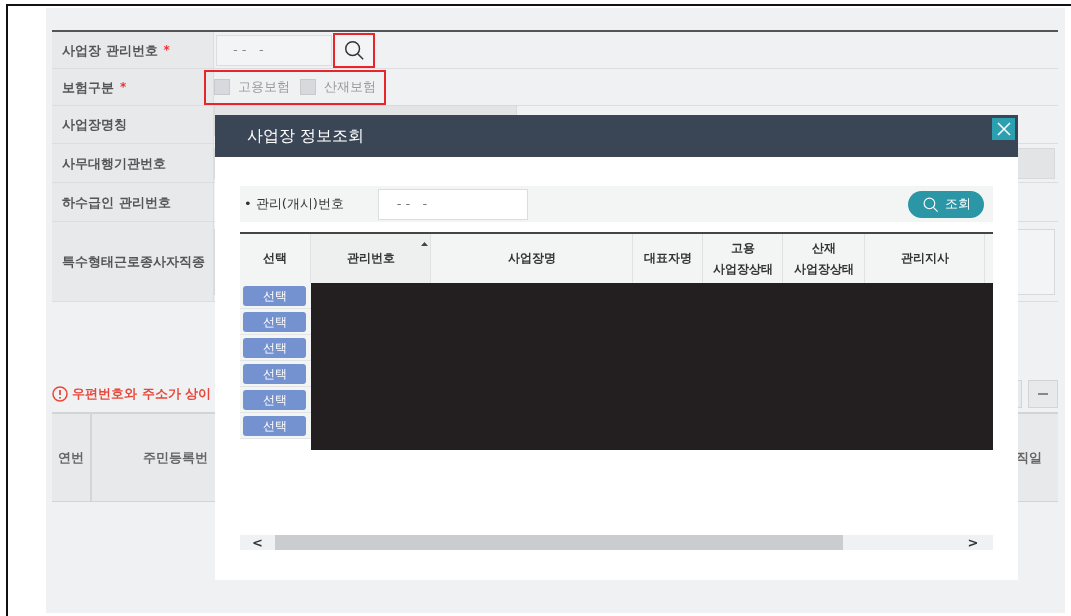 The width and height of the screenshot is (1071, 616). Describe the element at coordinates (116, 202) in the screenshot. I see `field-label: 하수급인 관리번호` at that location.